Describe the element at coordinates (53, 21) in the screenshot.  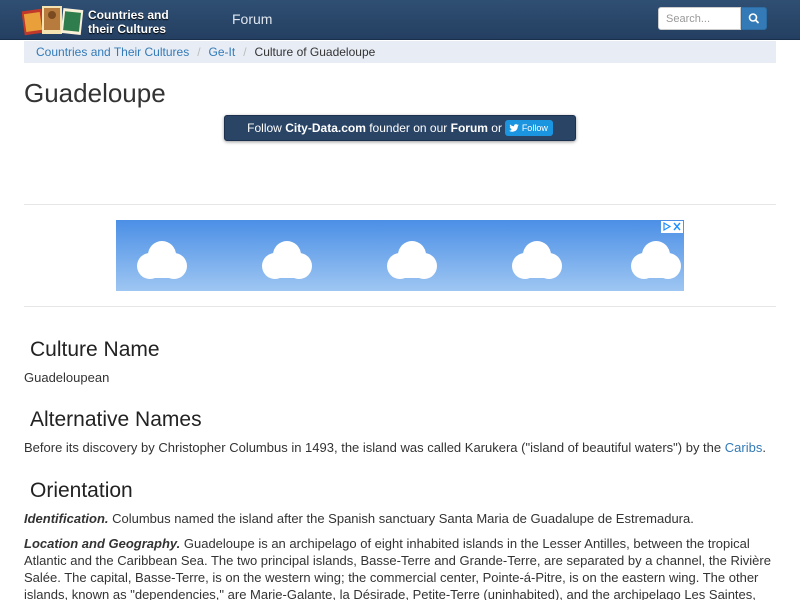
I see `logo-image-icon` at that location.